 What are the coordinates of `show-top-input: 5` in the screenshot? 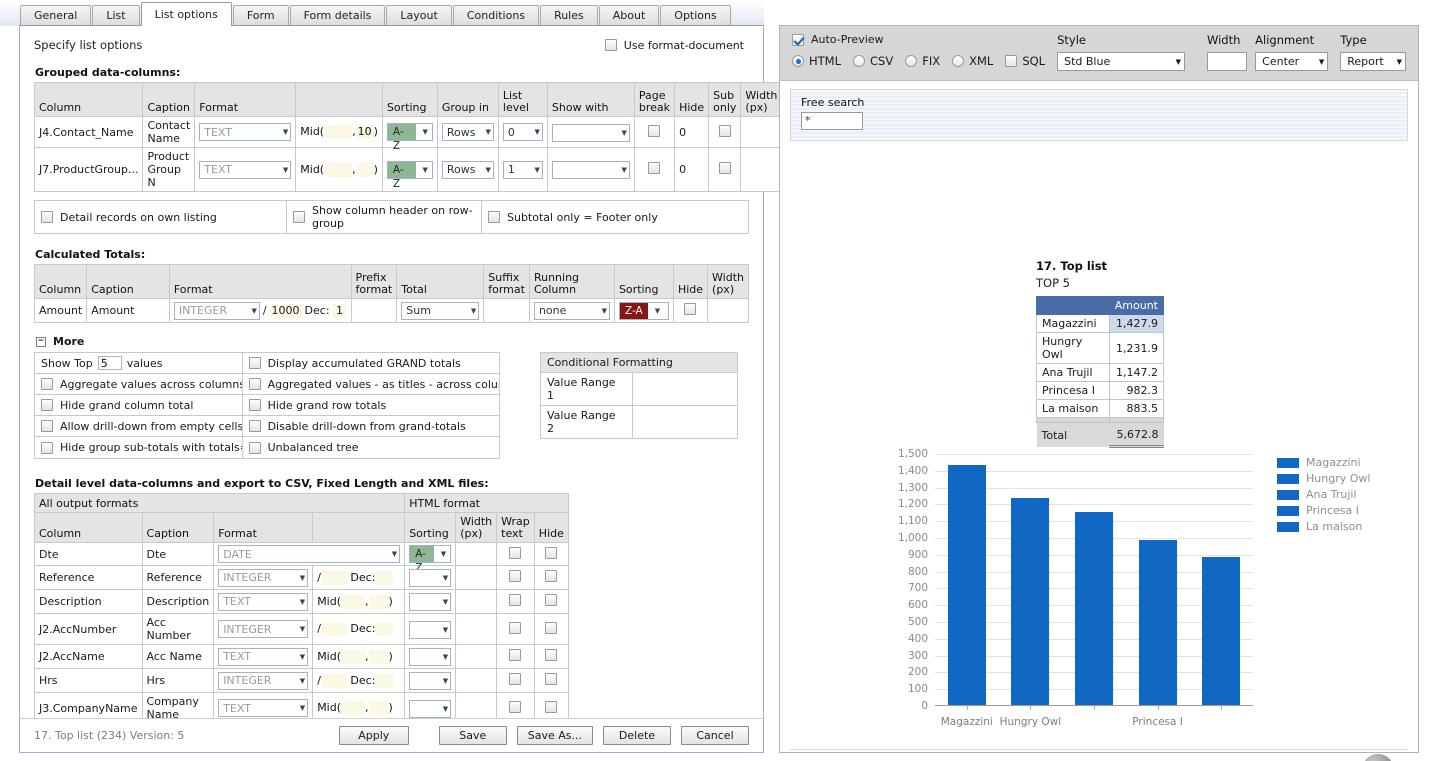 It's located at (109, 363).